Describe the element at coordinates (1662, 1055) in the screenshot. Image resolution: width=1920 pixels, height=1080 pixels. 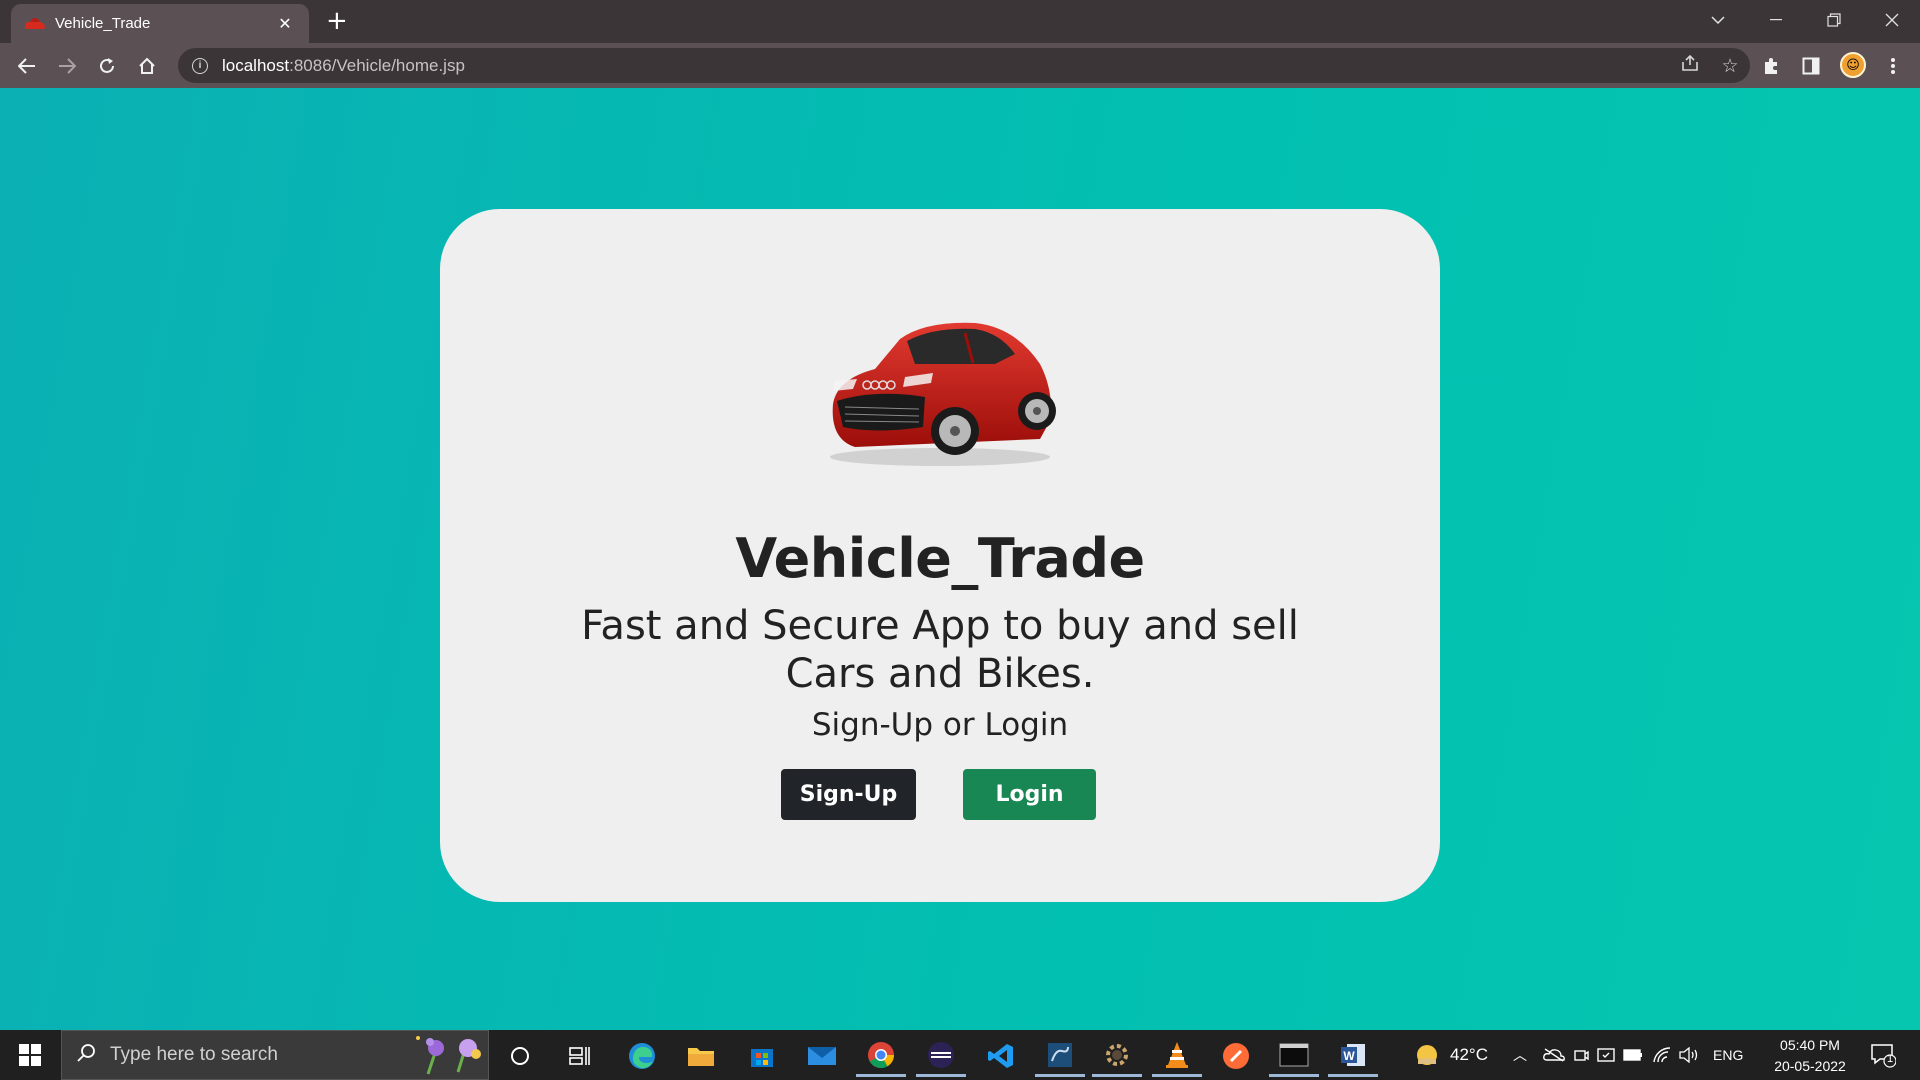
I see `wifi-icon` at that location.